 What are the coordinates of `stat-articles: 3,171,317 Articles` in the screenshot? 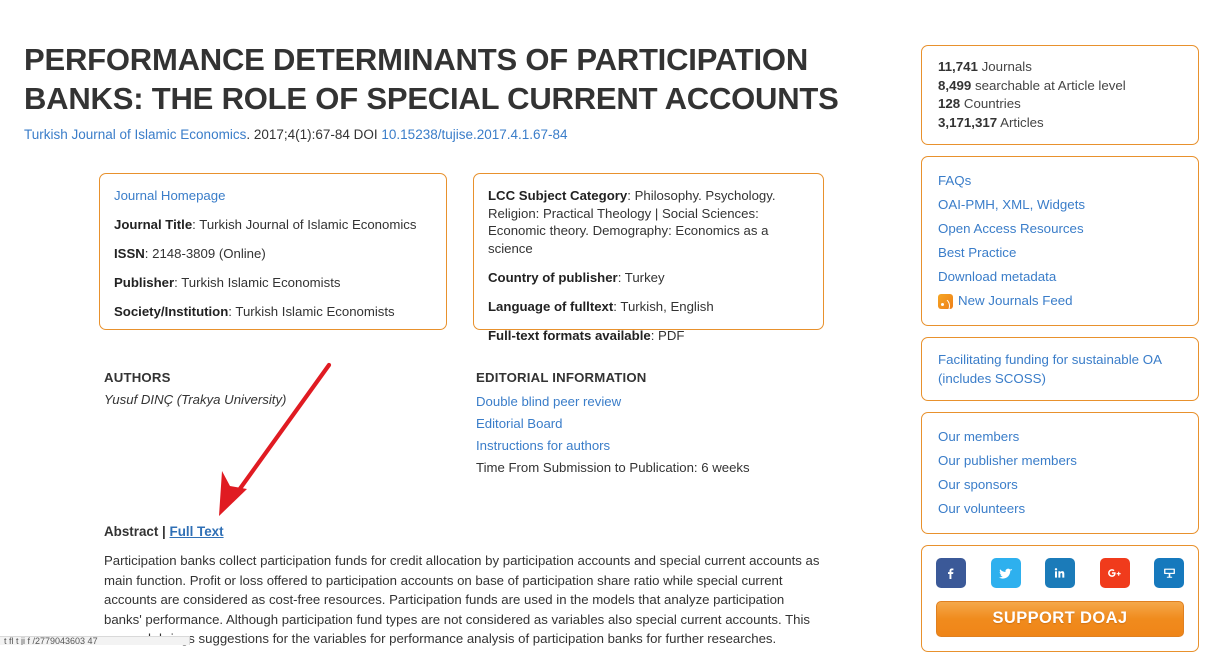 It's located at (1060, 123).